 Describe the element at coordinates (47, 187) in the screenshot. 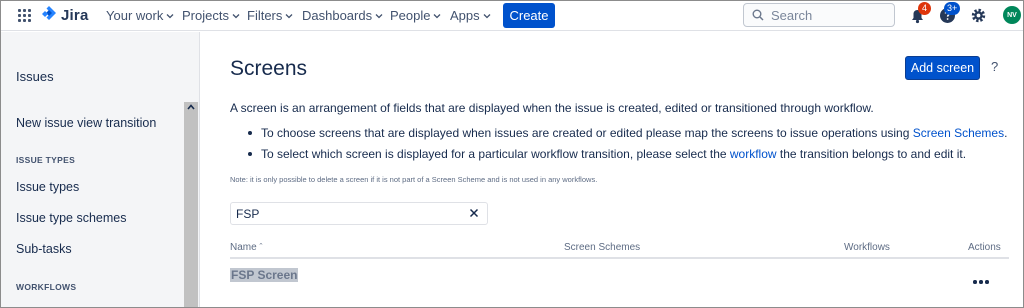

I see `sidebar-item-issue-types: Issue types` at that location.